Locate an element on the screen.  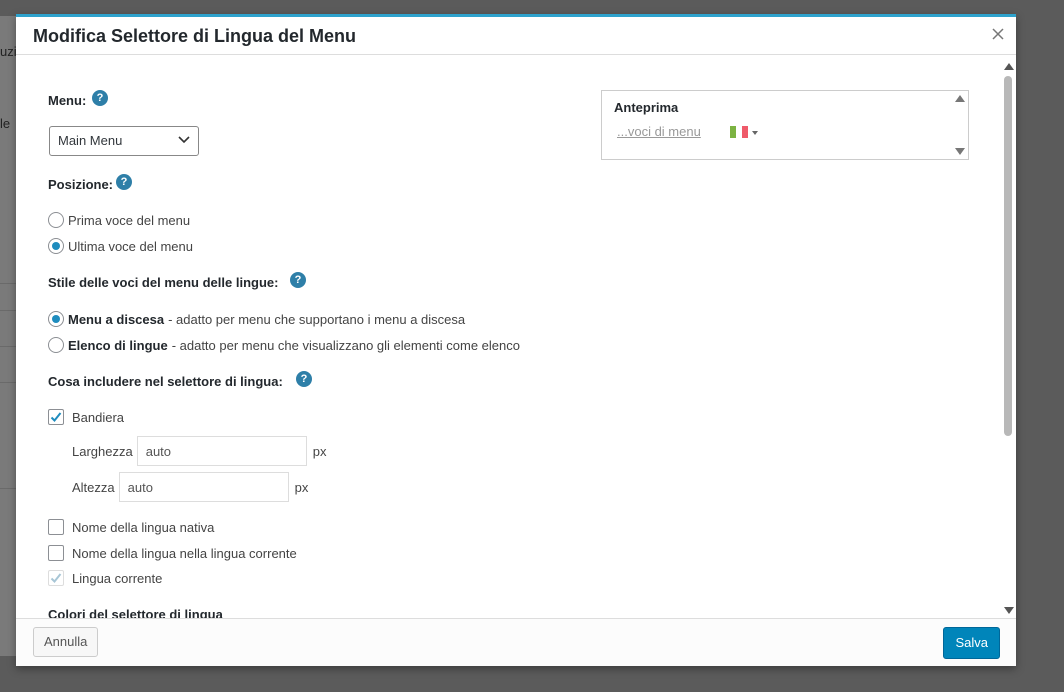
option-label: Ultima voce del menu is located at coordinates (130, 246).